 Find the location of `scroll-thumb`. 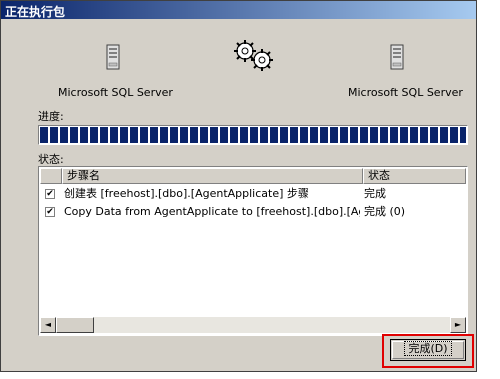

scroll-thumb is located at coordinates (75, 325).